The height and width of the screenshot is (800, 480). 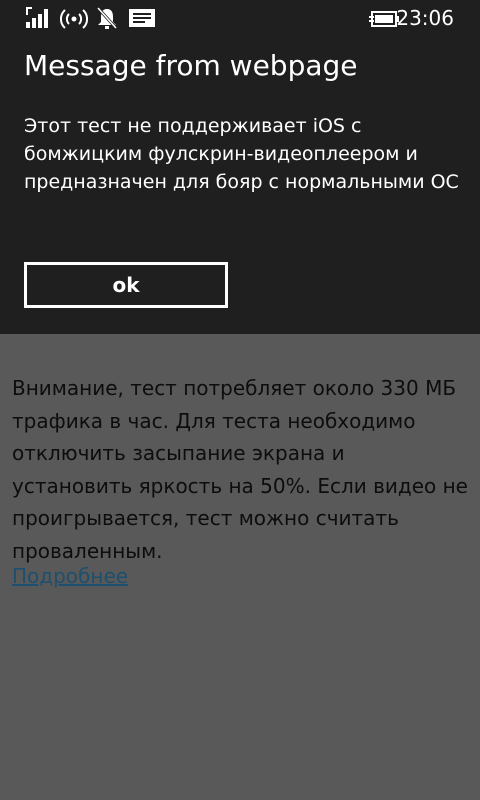 I want to click on wifi-icon, so click(x=74, y=19).